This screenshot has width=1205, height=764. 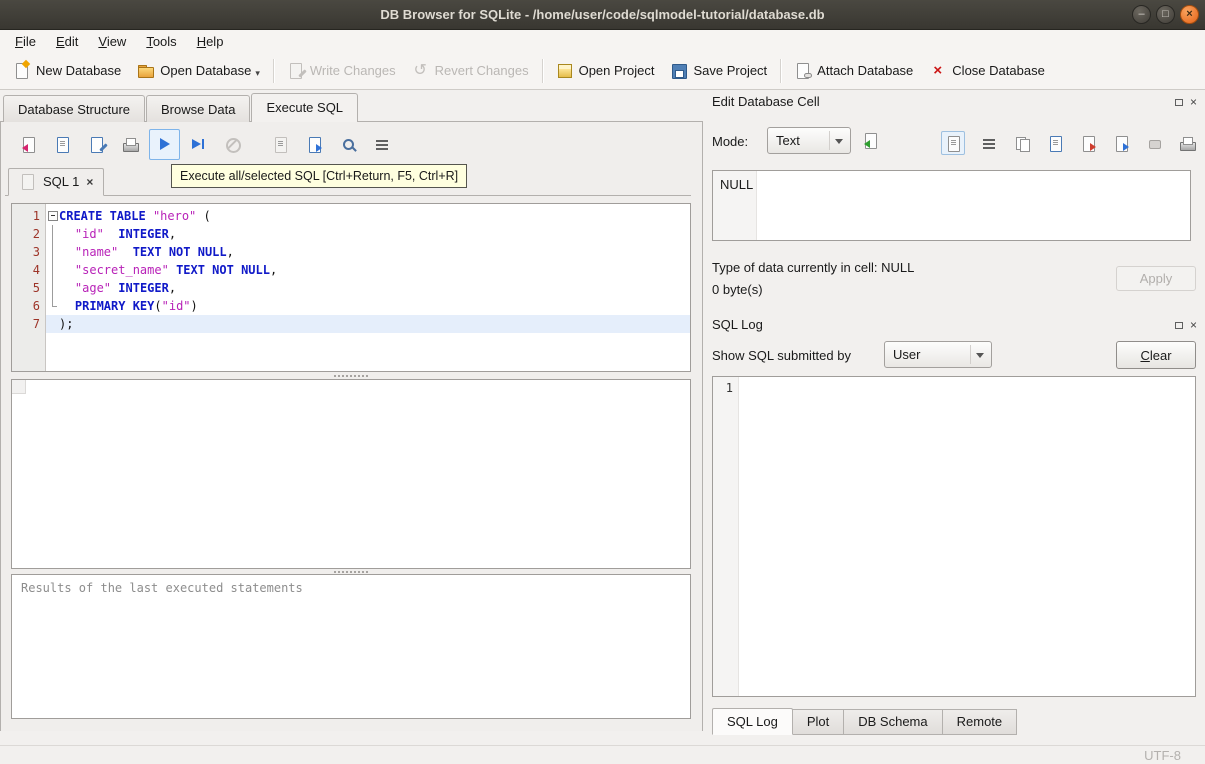 I want to click on find-replace-icon, so click(x=348, y=144).